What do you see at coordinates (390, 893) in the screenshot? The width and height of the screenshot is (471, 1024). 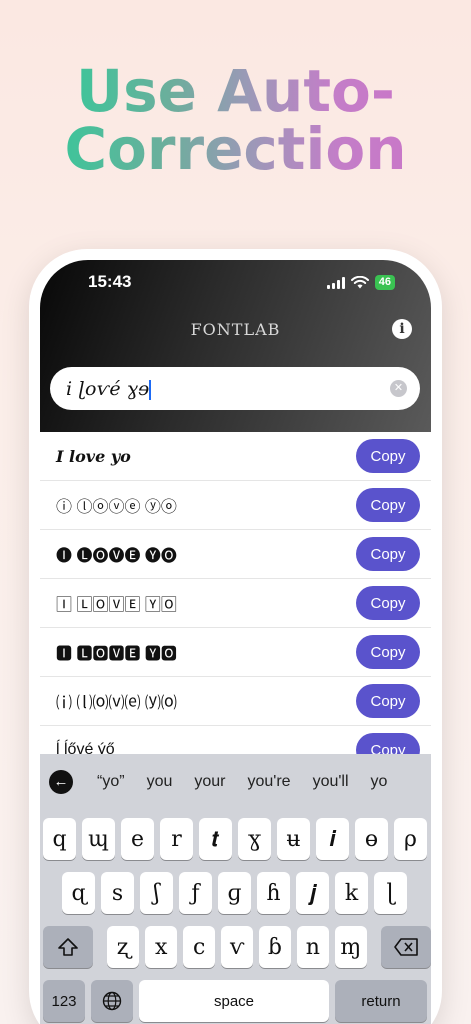 I see `key: ɭ` at bounding box center [390, 893].